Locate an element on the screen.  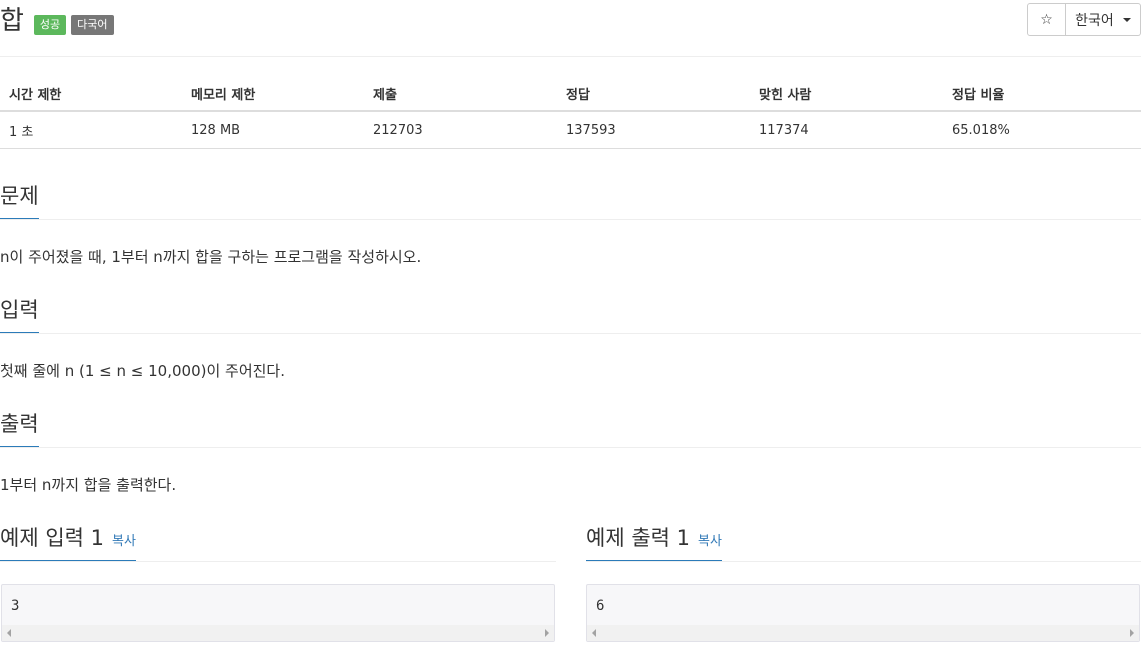
output-section-header: 출력 is located at coordinates (570, 428).